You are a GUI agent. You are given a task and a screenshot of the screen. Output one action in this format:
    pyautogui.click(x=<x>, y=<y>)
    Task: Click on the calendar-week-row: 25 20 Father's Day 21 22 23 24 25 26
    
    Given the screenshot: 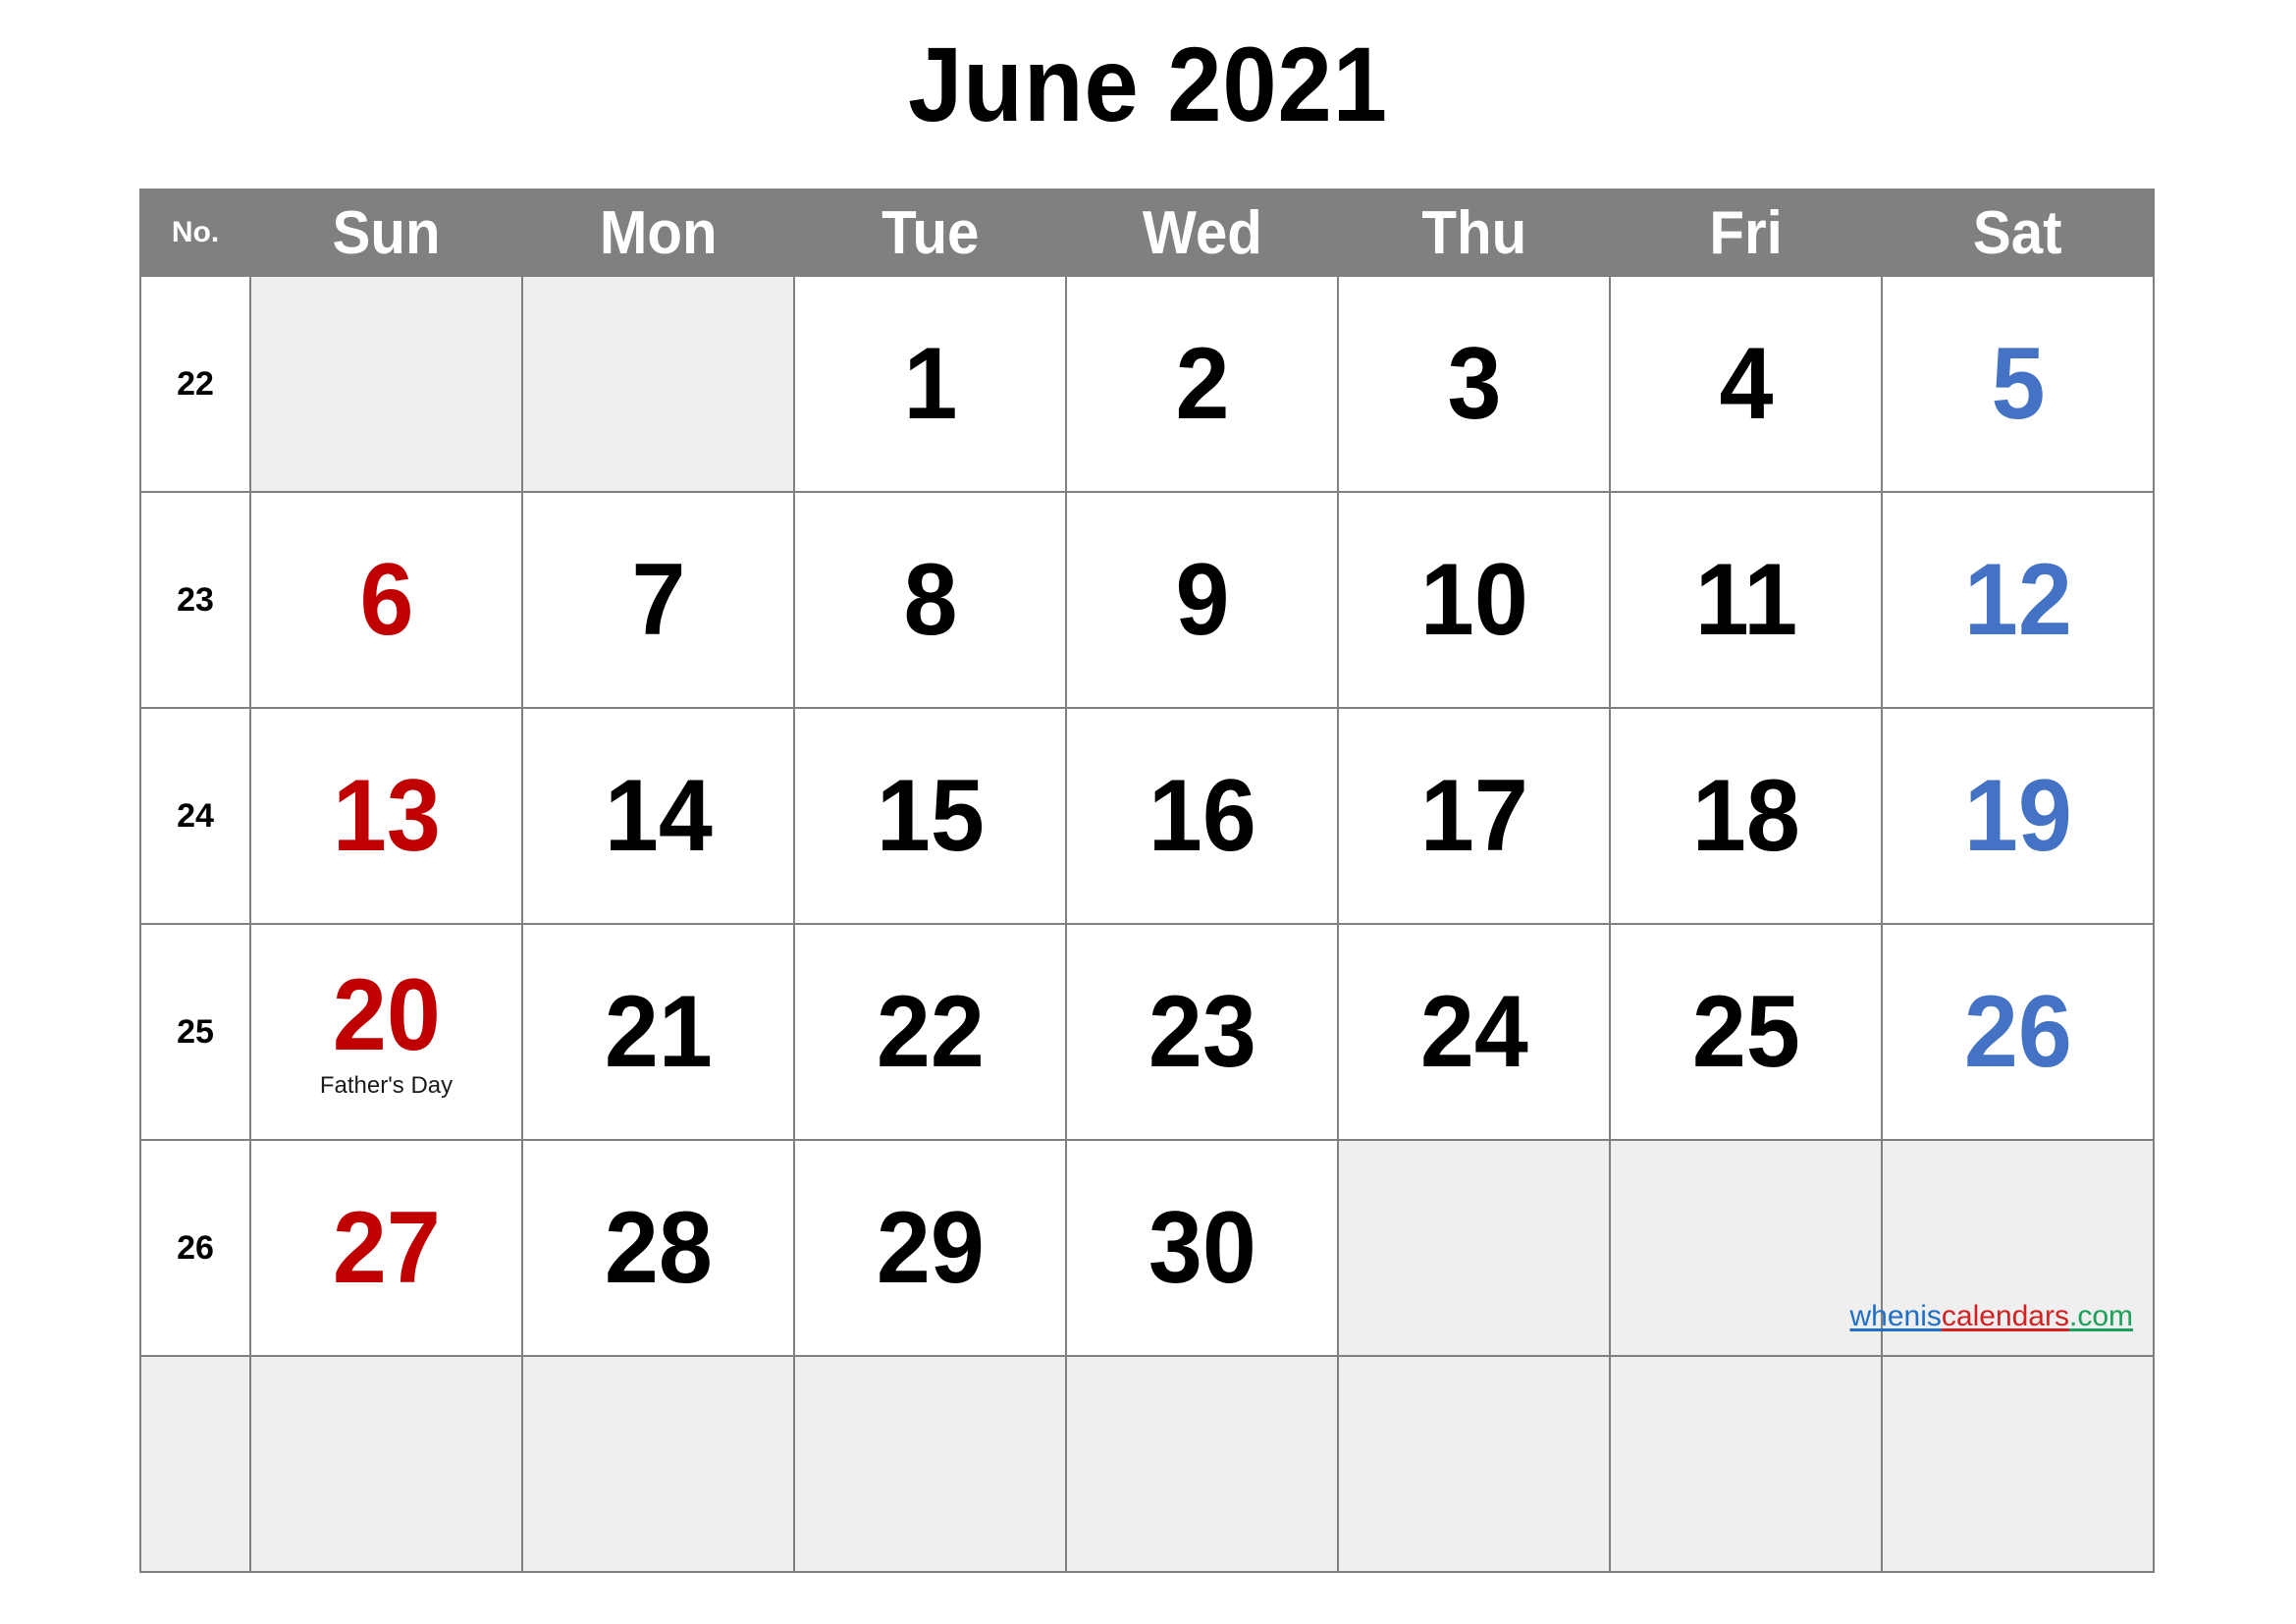 What is the action you would take?
    pyautogui.click(x=1147, y=1032)
    